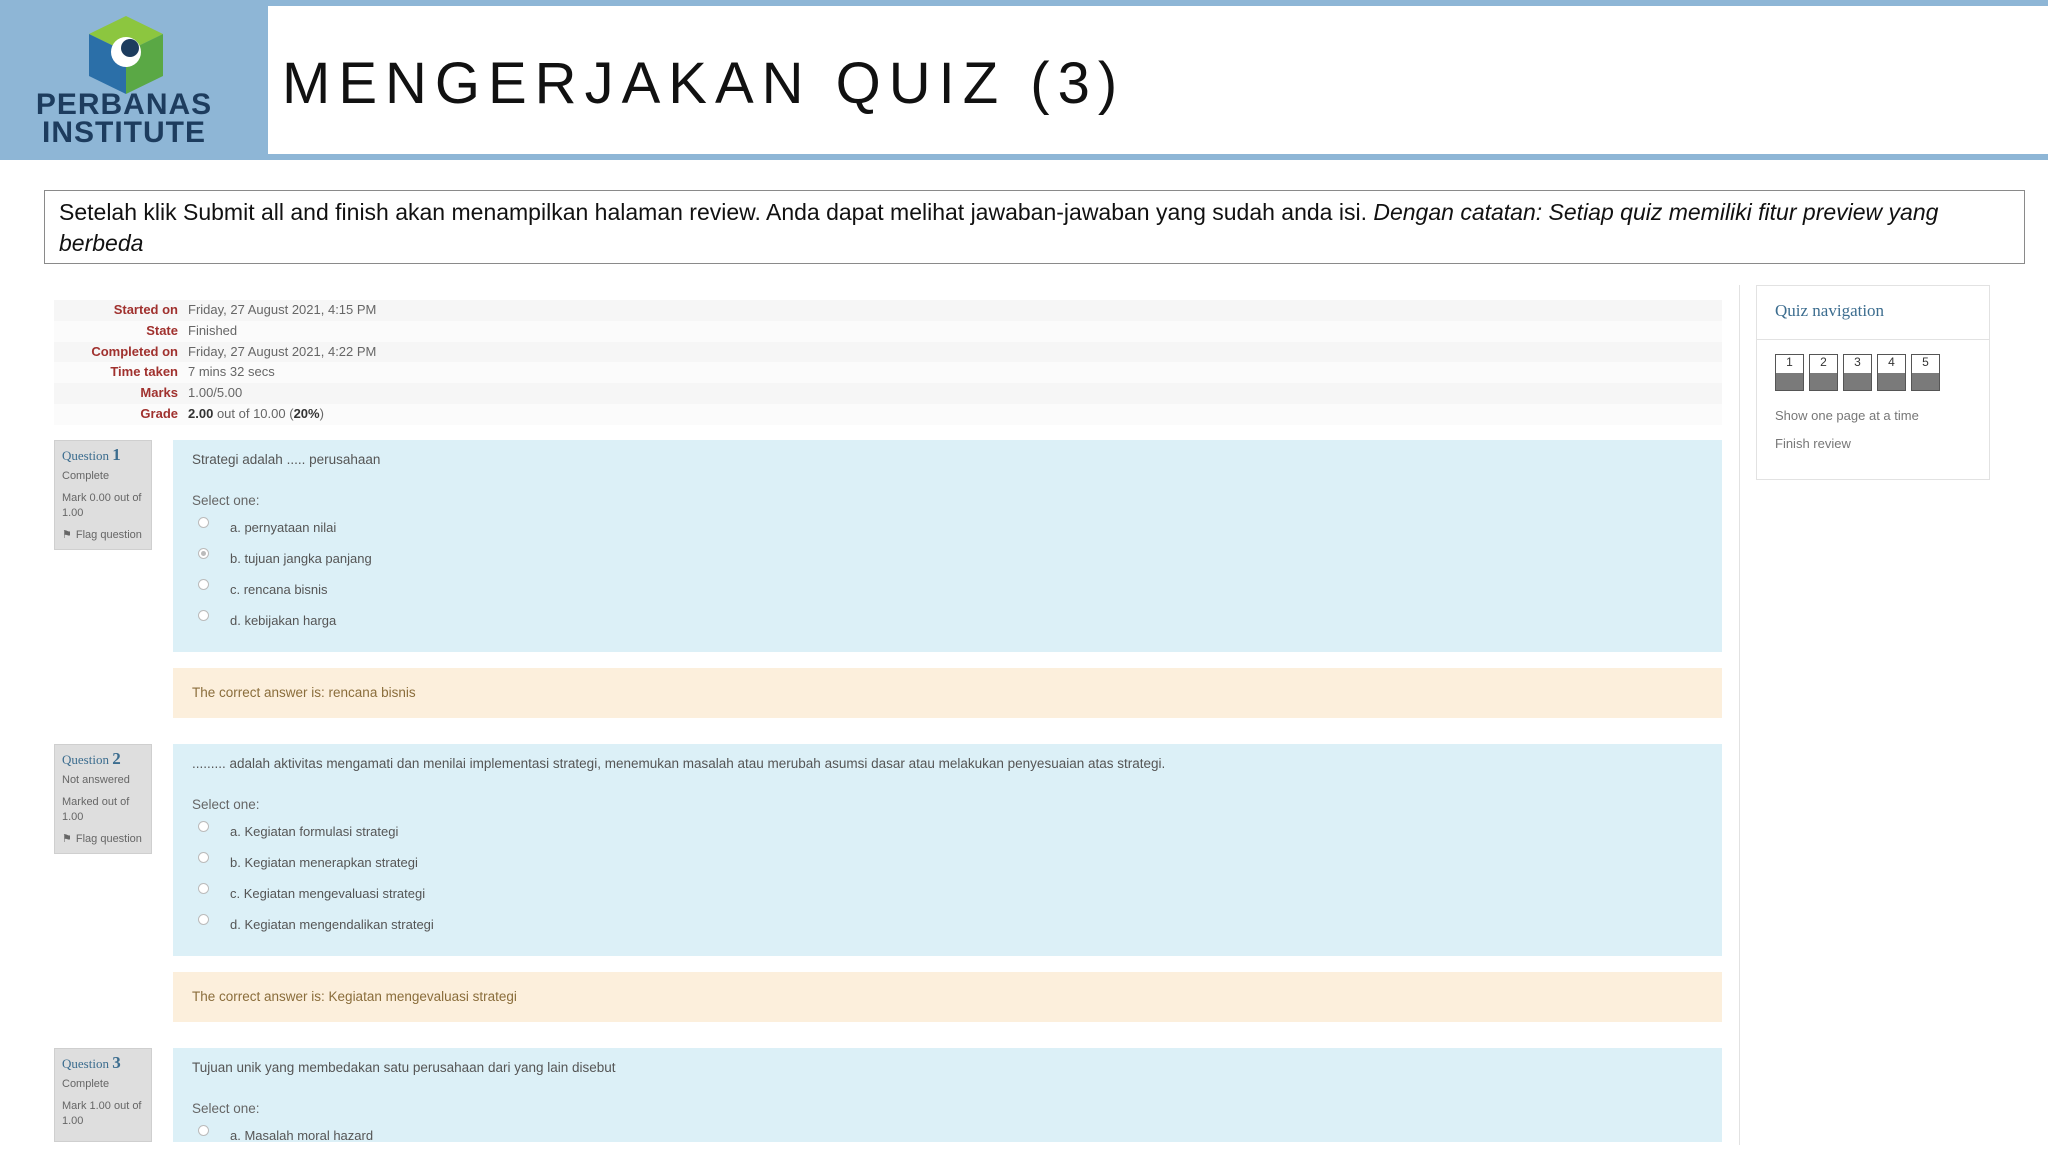 This screenshot has width=2048, height=1152. Describe the element at coordinates (159, 413) in the screenshot. I see `summary-label: Grade` at that location.